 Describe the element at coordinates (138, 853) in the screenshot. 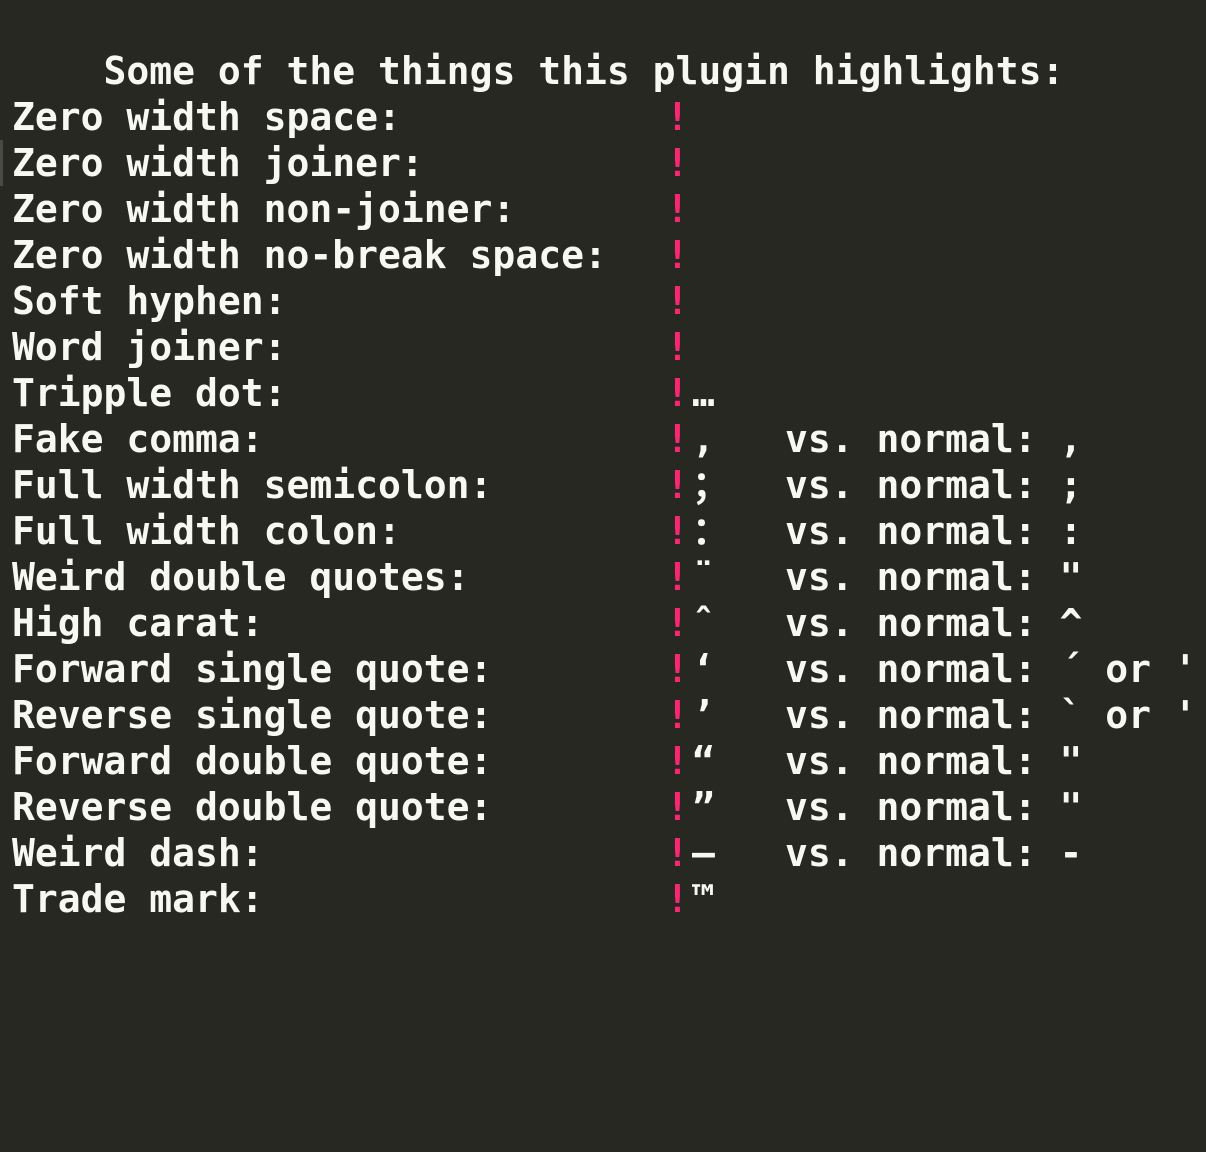

I see `row-label: Weird dash:` at that location.